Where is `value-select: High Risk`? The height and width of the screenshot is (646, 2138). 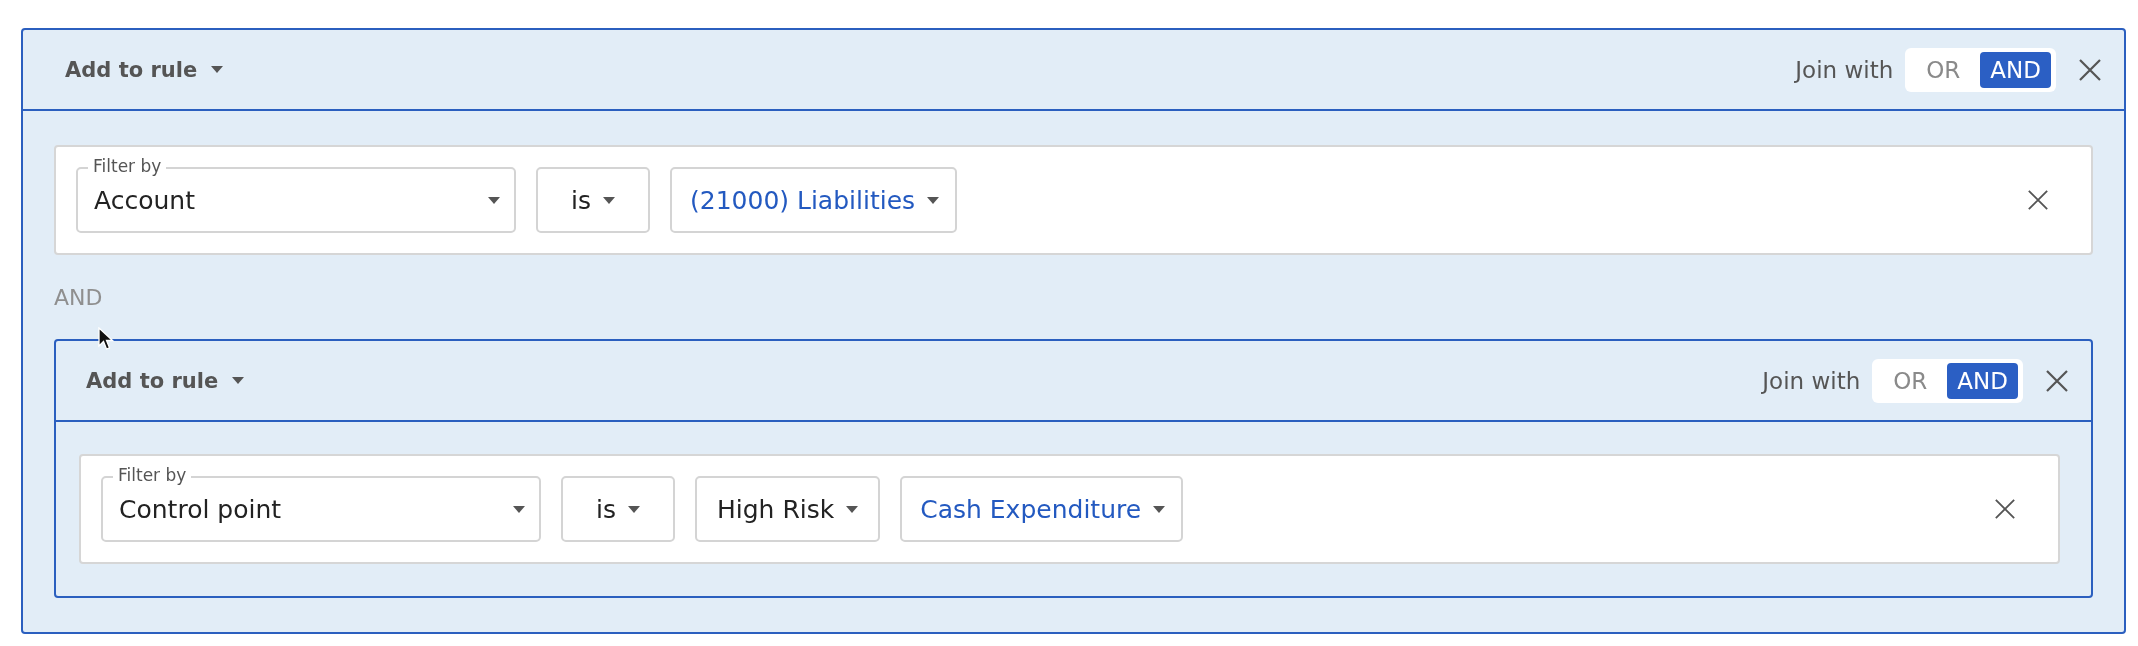
value-select: High Risk is located at coordinates (788, 509).